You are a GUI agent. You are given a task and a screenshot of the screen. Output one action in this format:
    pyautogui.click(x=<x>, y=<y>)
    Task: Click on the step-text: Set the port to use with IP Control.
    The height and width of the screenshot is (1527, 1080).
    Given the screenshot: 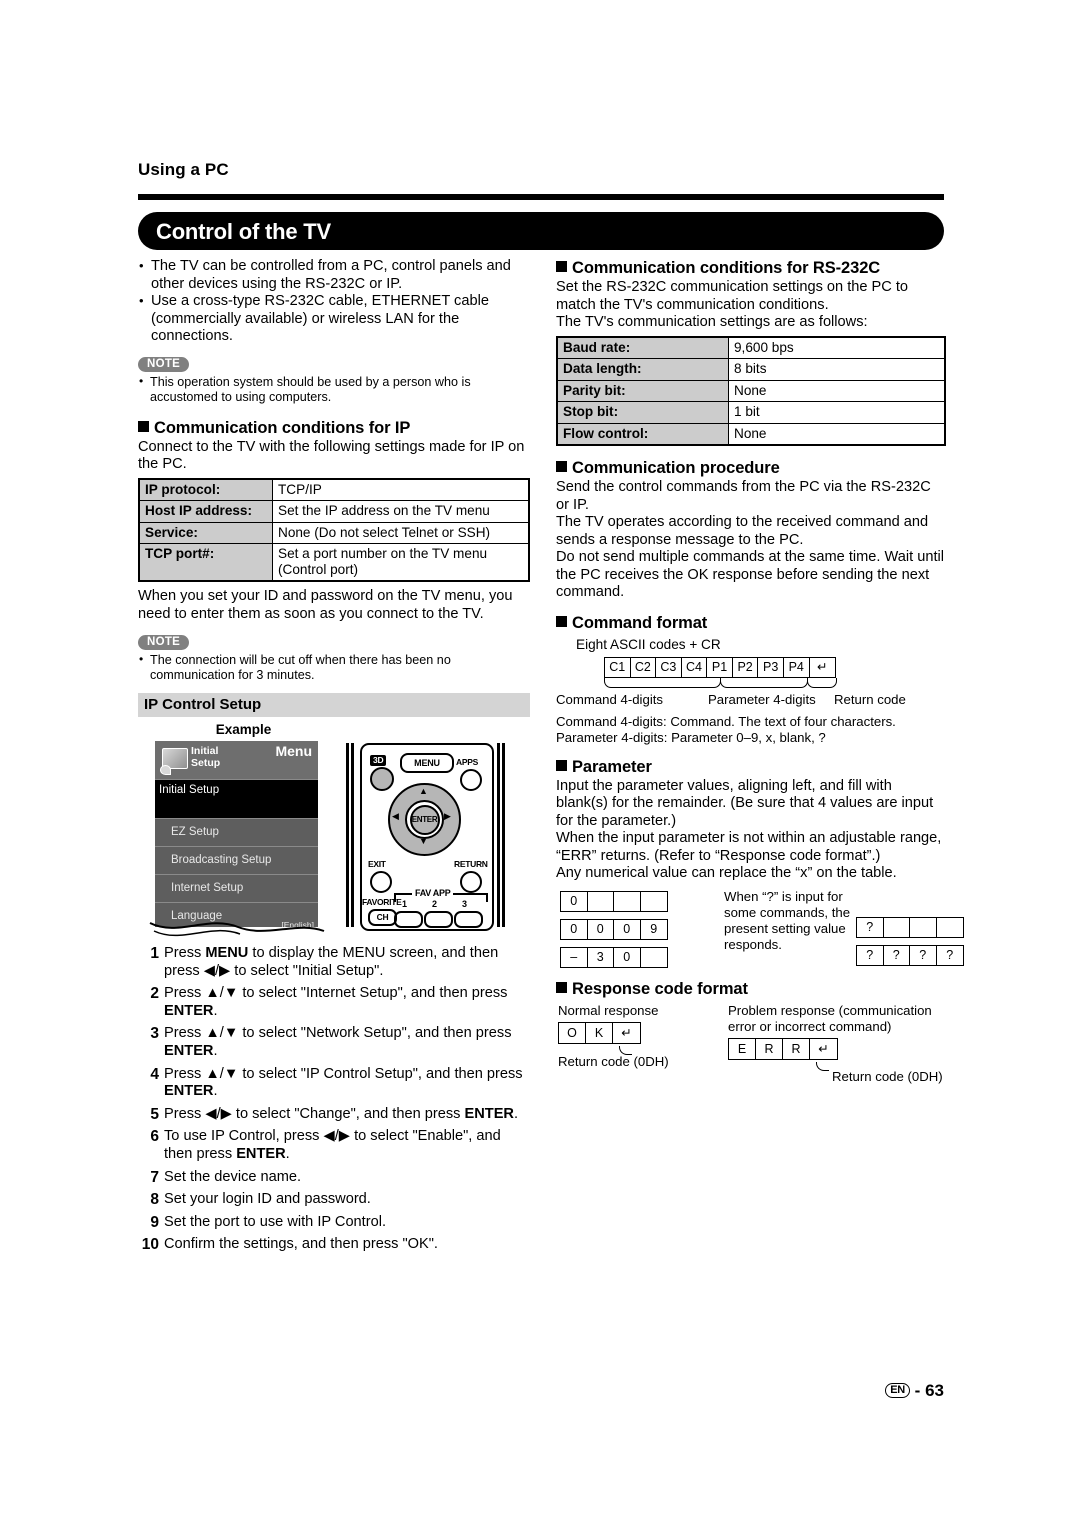 What is the action you would take?
    pyautogui.click(x=275, y=1221)
    